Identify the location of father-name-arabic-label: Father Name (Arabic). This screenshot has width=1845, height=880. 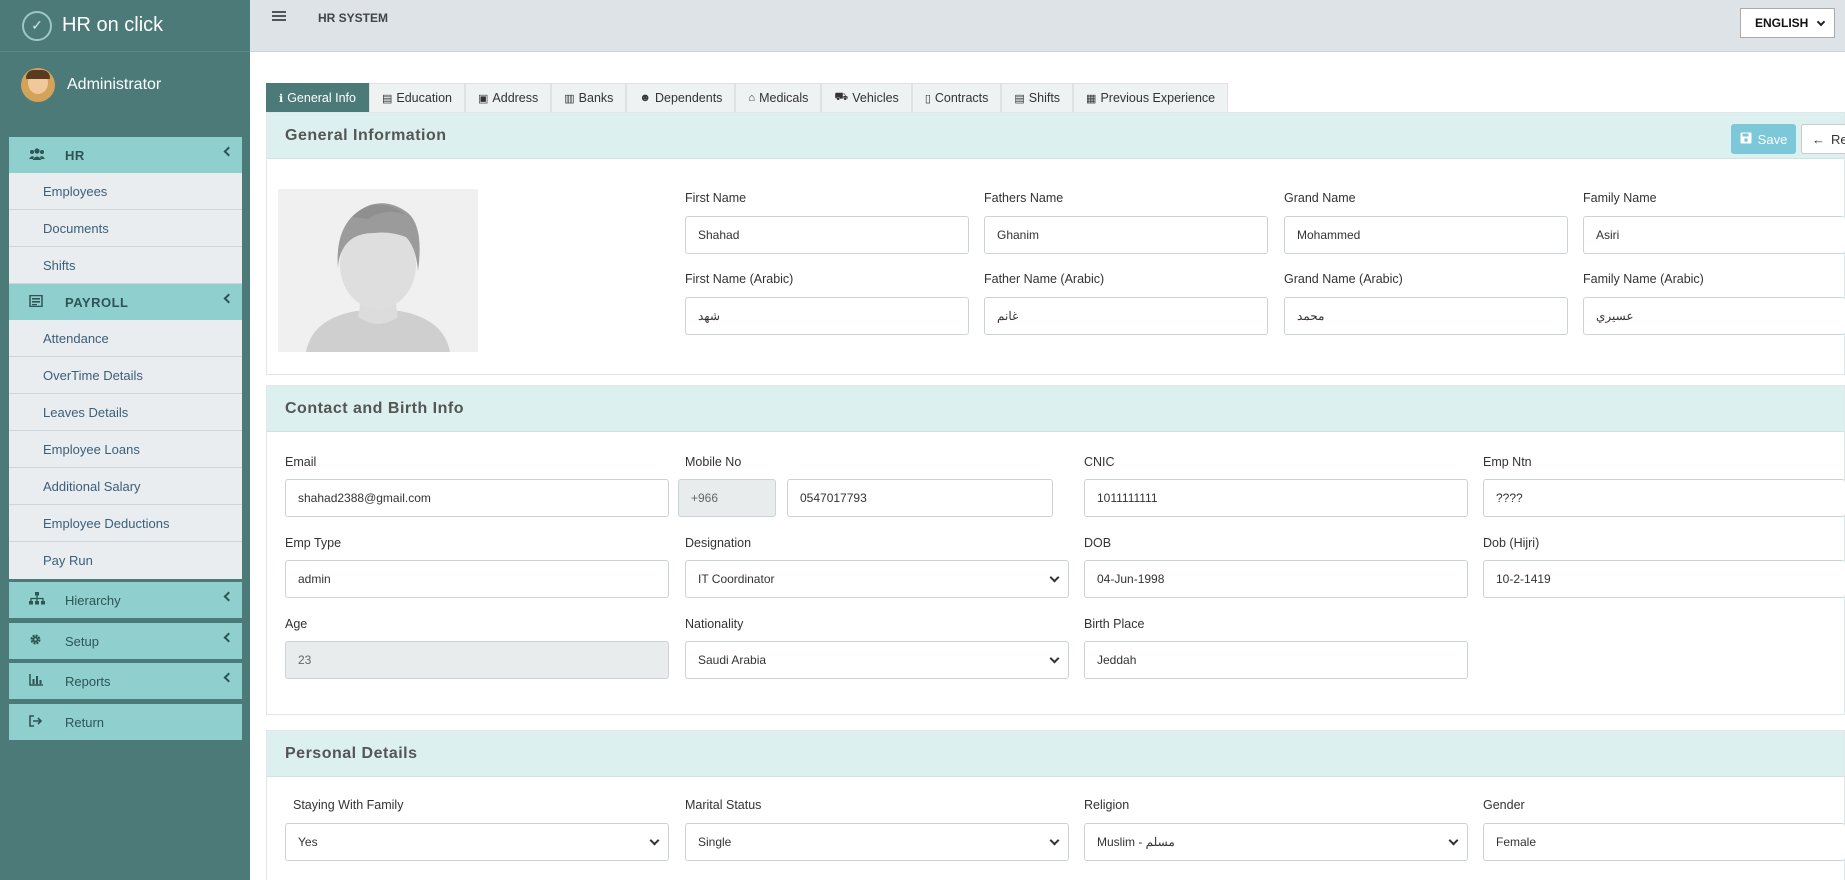
(1044, 279).